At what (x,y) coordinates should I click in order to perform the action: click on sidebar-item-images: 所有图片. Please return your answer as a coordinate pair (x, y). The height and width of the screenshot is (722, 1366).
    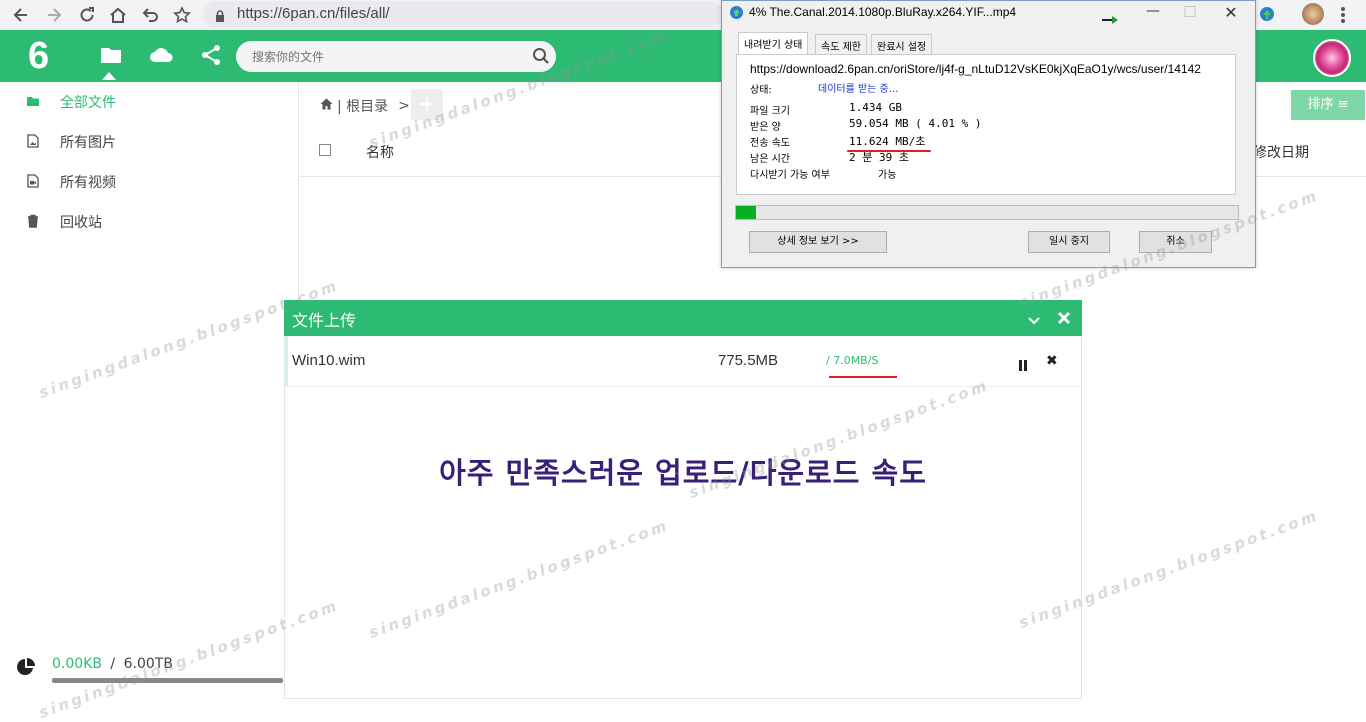
    Looking at the image, I should click on (71, 142).